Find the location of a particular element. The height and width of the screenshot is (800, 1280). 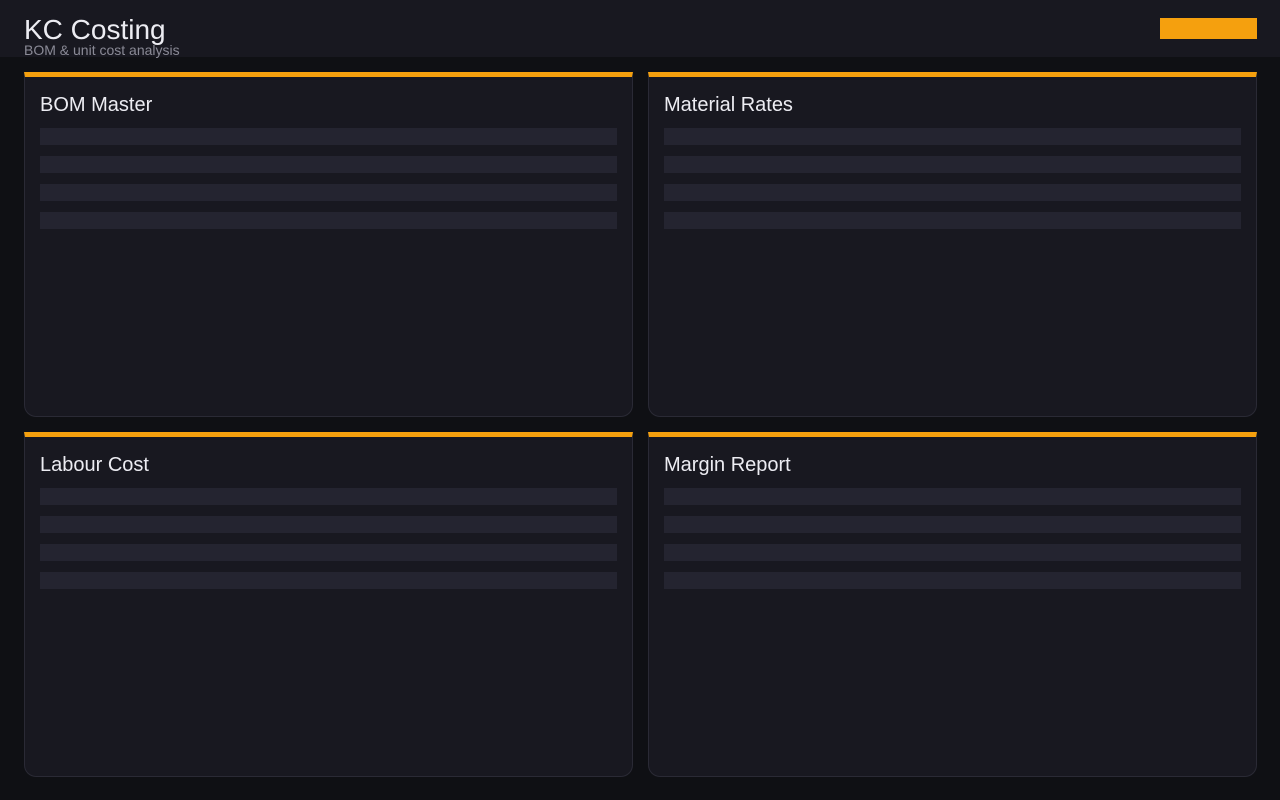

card-title: Labour Cost is located at coordinates (94, 465).